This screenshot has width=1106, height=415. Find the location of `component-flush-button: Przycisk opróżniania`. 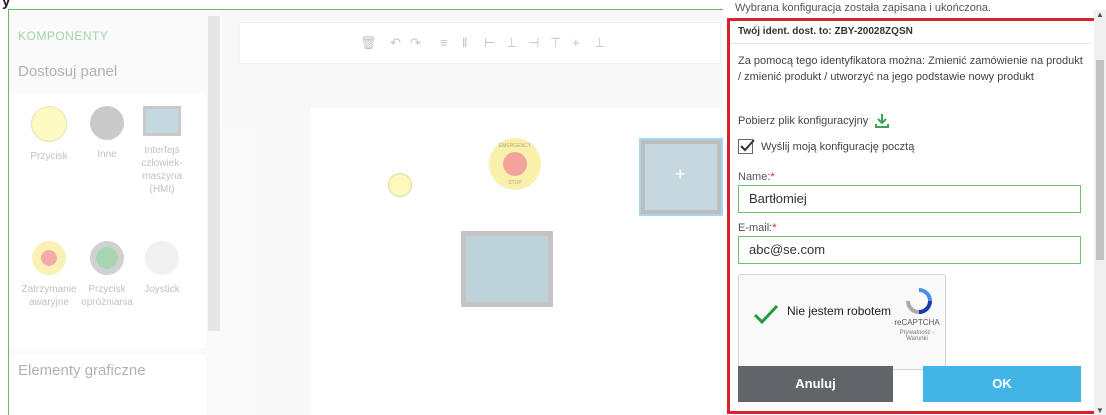

component-flush-button: Przycisk opróżniania is located at coordinates (107, 275).